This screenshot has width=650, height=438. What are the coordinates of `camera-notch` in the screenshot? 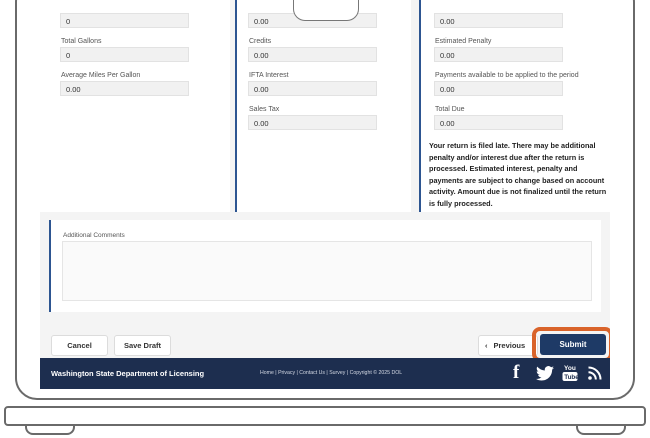 It's located at (326, 10).